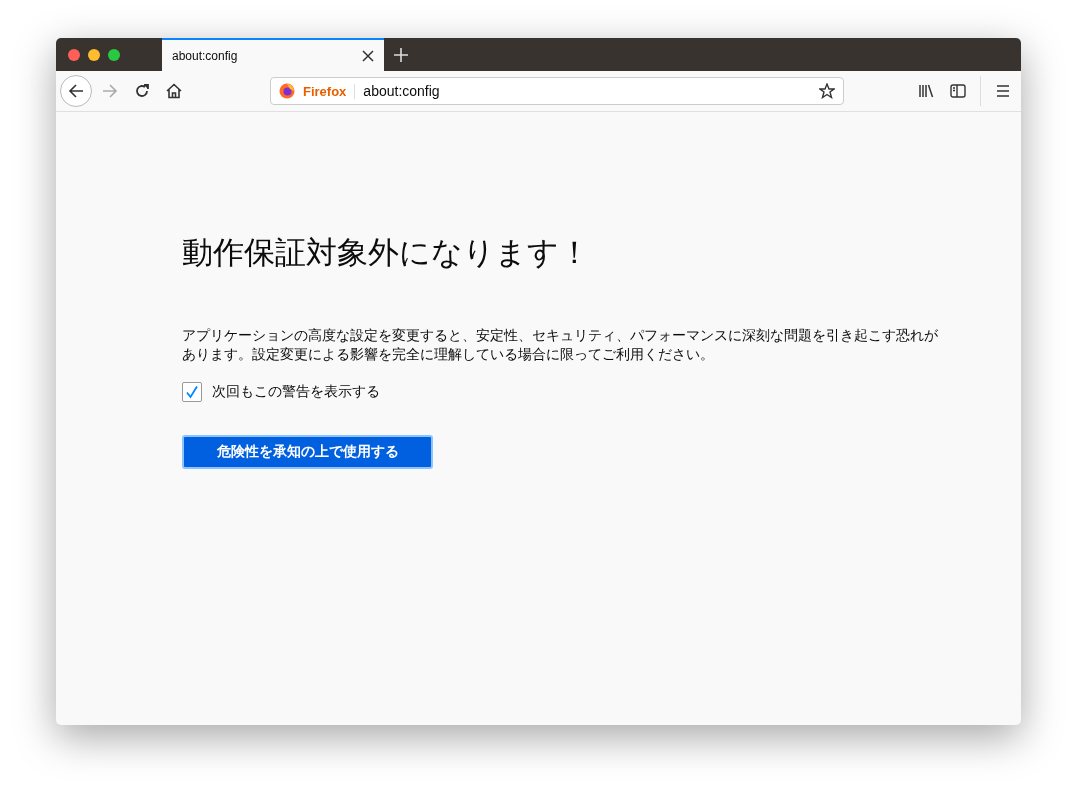 The image size is (1077, 799). Describe the element at coordinates (386, 253) in the screenshot. I see `warning-title: 動作保証対象外になります！` at that location.